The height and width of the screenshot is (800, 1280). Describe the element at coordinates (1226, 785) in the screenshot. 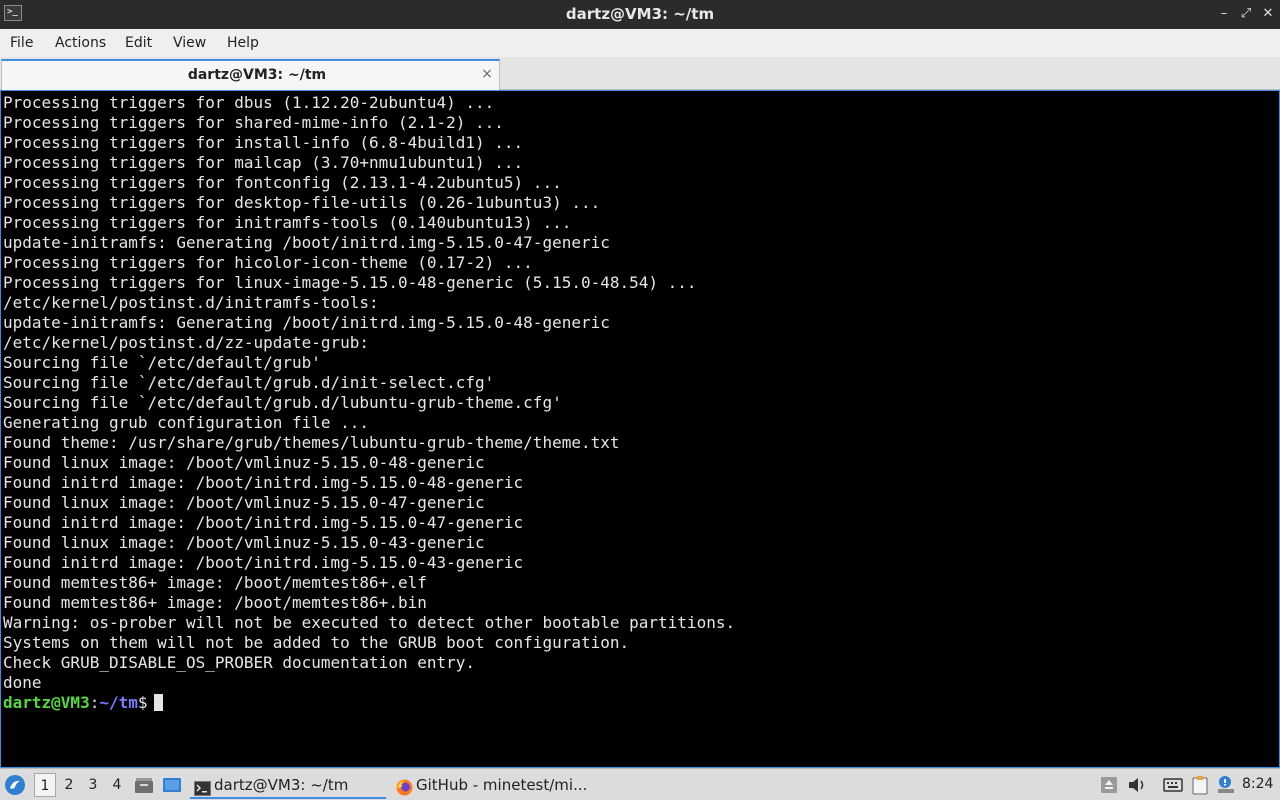

I see `notification-icon` at that location.